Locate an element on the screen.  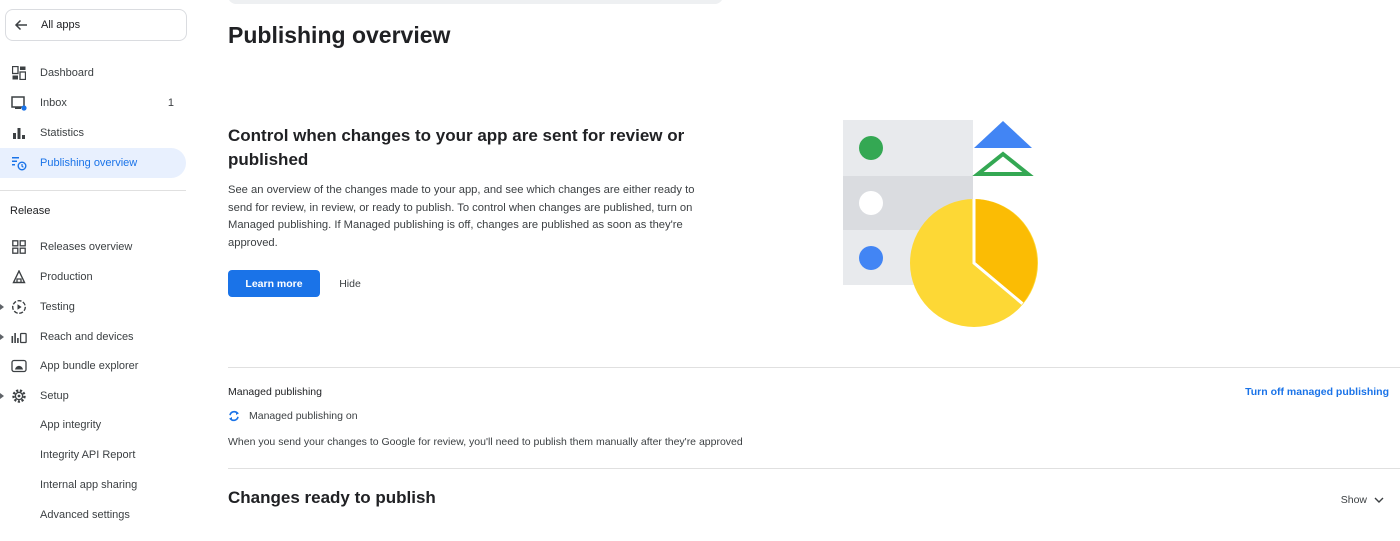
sidebar-item-setup: Setup is located at coordinates (93, 396).